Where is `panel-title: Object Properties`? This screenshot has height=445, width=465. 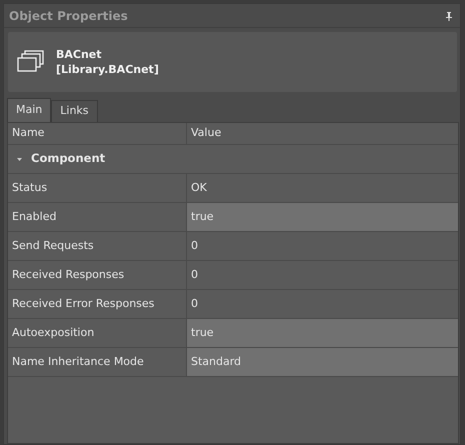 panel-title: Object Properties is located at coordinates (68, 16).